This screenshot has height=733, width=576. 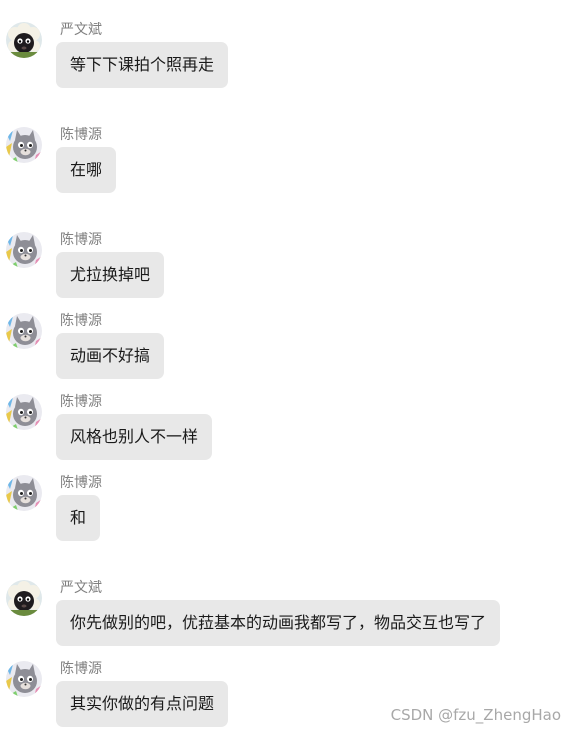 I want to click on message-bubble: 风格也别人不一样, so click(x=134, y=437).